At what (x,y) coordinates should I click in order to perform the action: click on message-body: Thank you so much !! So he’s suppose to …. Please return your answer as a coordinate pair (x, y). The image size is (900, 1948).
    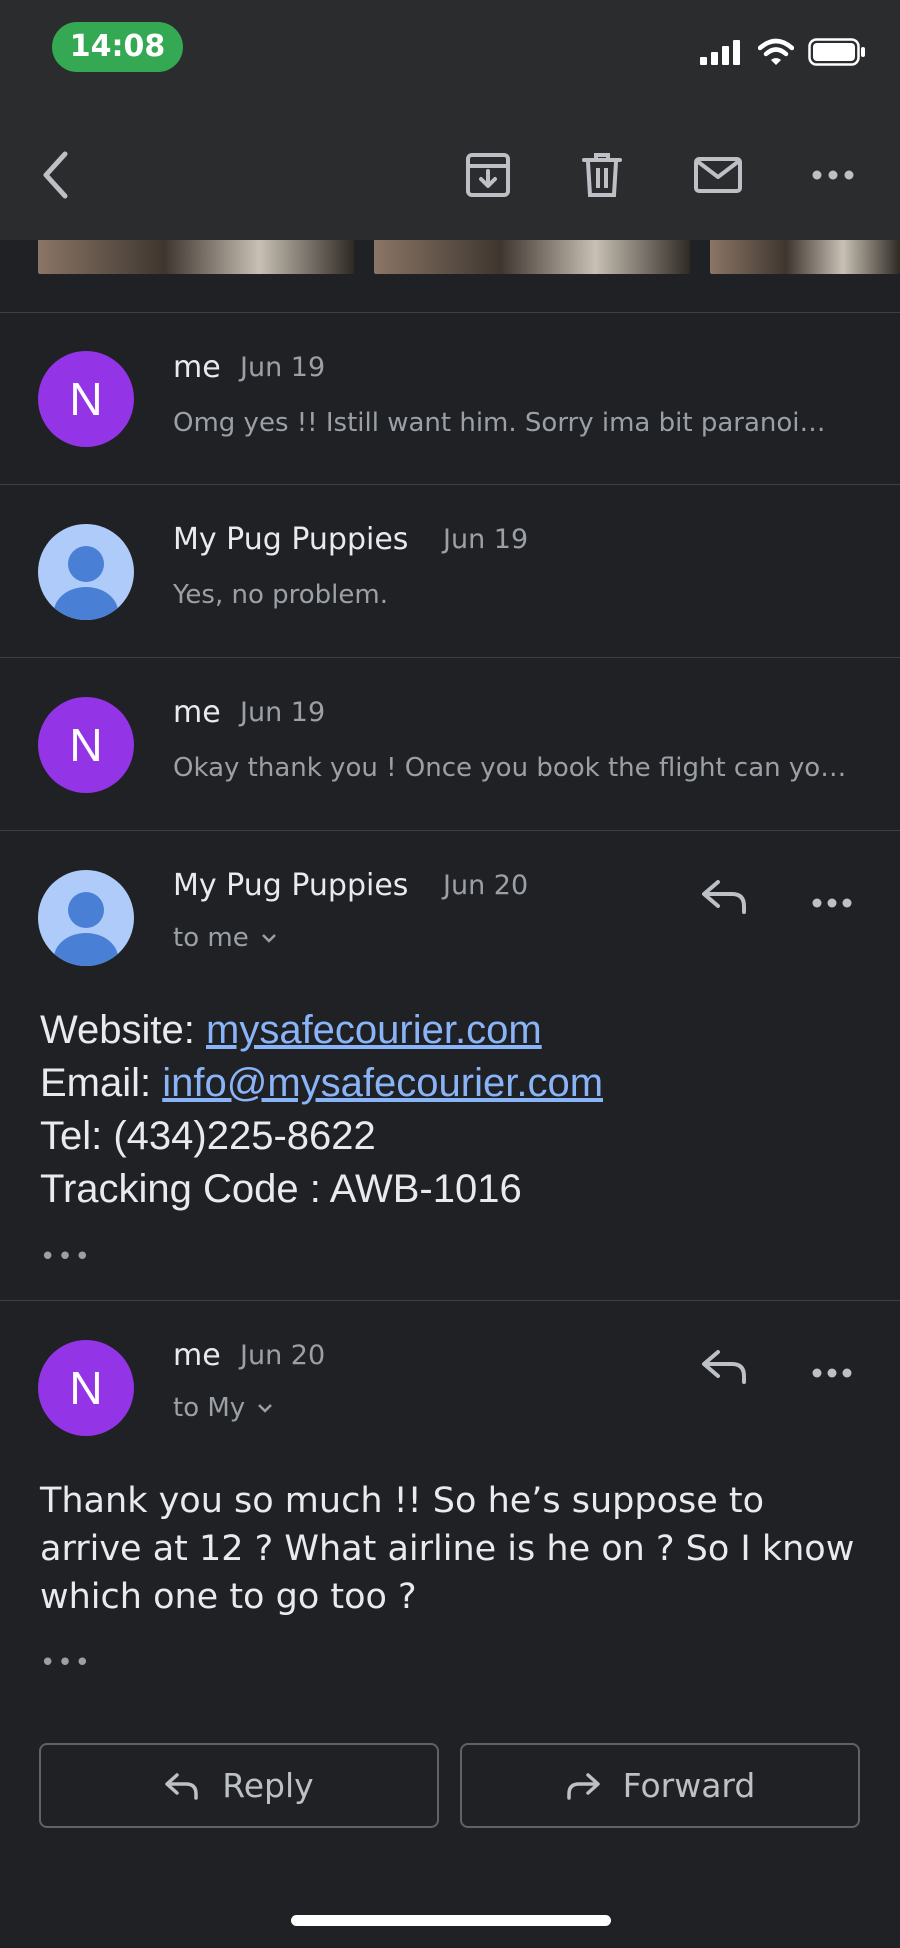
    Looking at the image, I should click on (447, 1549).